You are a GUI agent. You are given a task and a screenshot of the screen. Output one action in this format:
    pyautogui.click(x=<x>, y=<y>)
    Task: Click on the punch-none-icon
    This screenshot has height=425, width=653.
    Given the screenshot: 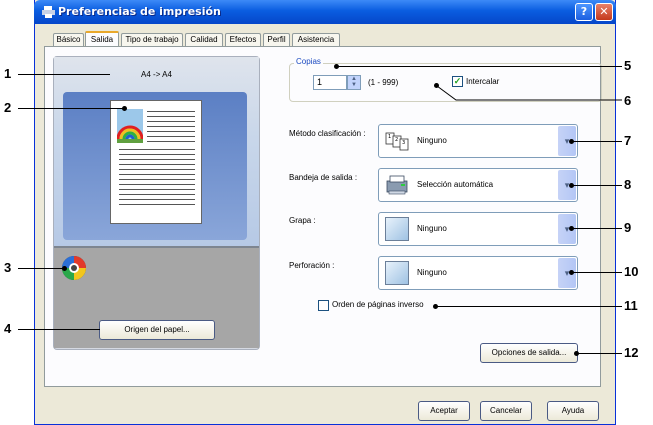 What is the action you would take?
    pyautogui.click(x=397, y=273)
    